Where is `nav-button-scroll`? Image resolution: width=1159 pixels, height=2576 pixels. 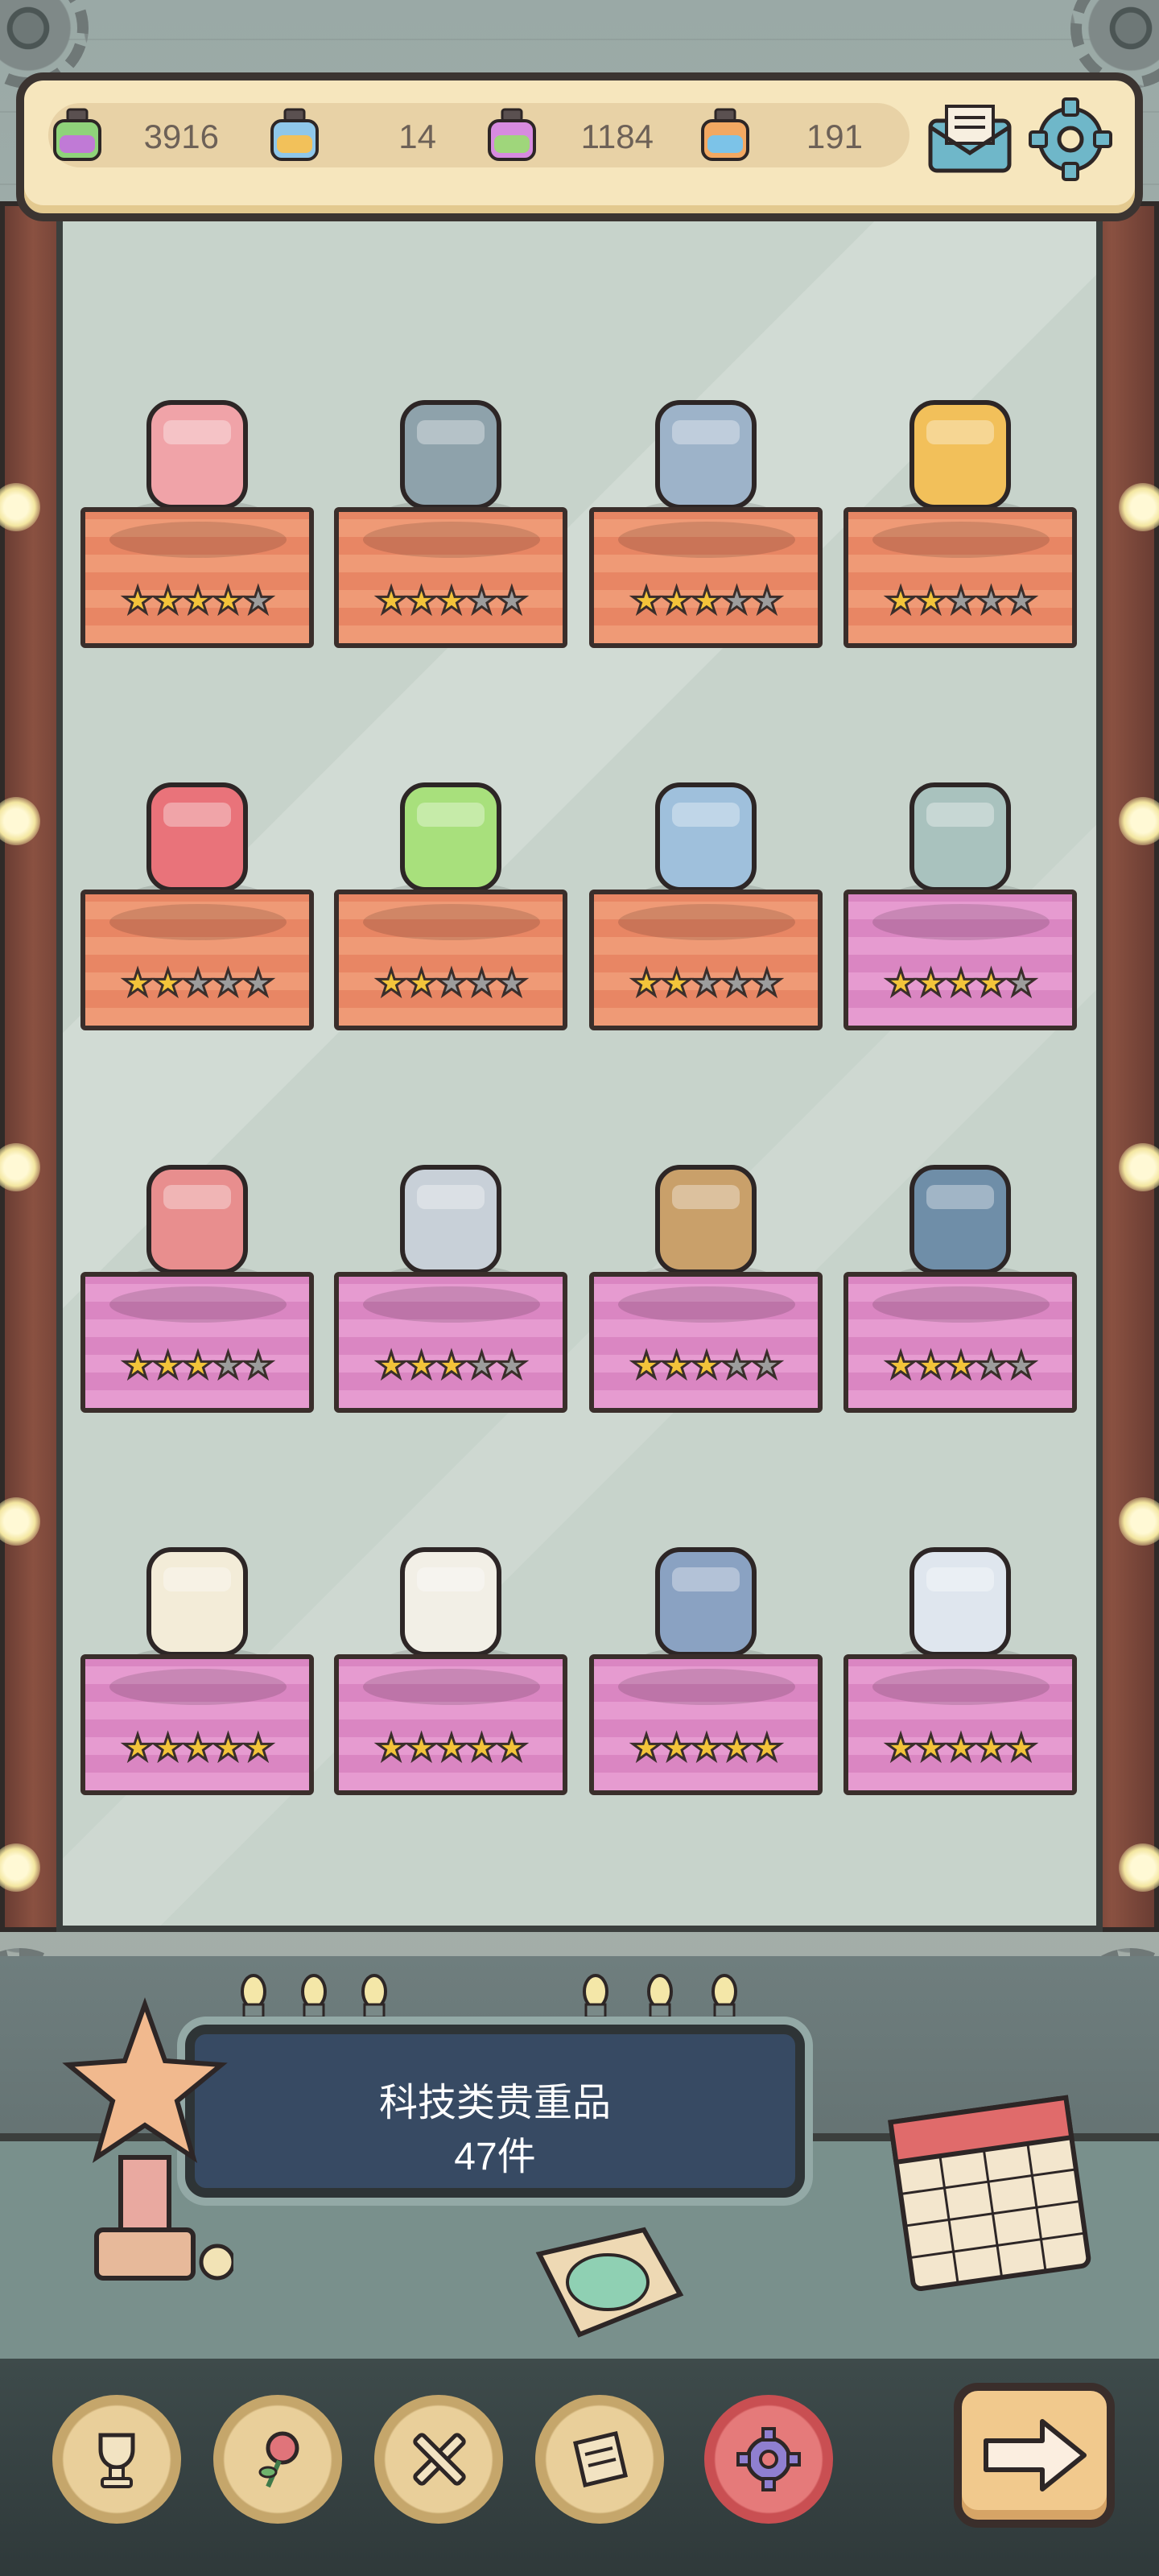 nav-button-scroll is located at coordinates (599, 2459).